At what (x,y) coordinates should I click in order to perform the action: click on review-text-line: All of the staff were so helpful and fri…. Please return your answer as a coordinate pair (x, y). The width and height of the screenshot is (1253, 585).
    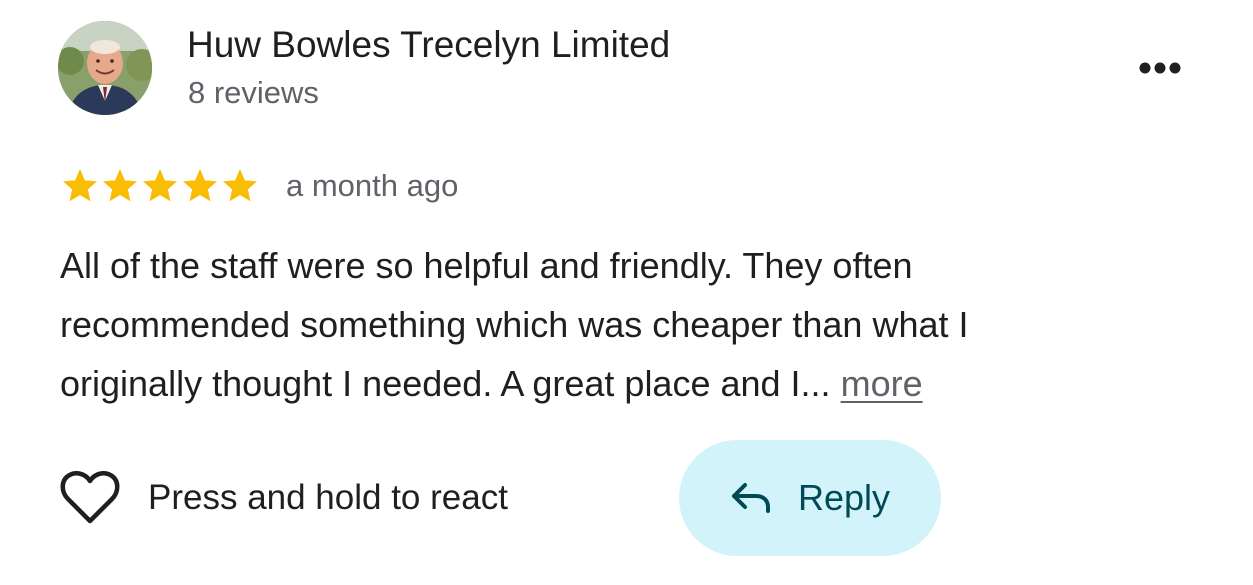
    Looking at the image, I should click on (486, 265).